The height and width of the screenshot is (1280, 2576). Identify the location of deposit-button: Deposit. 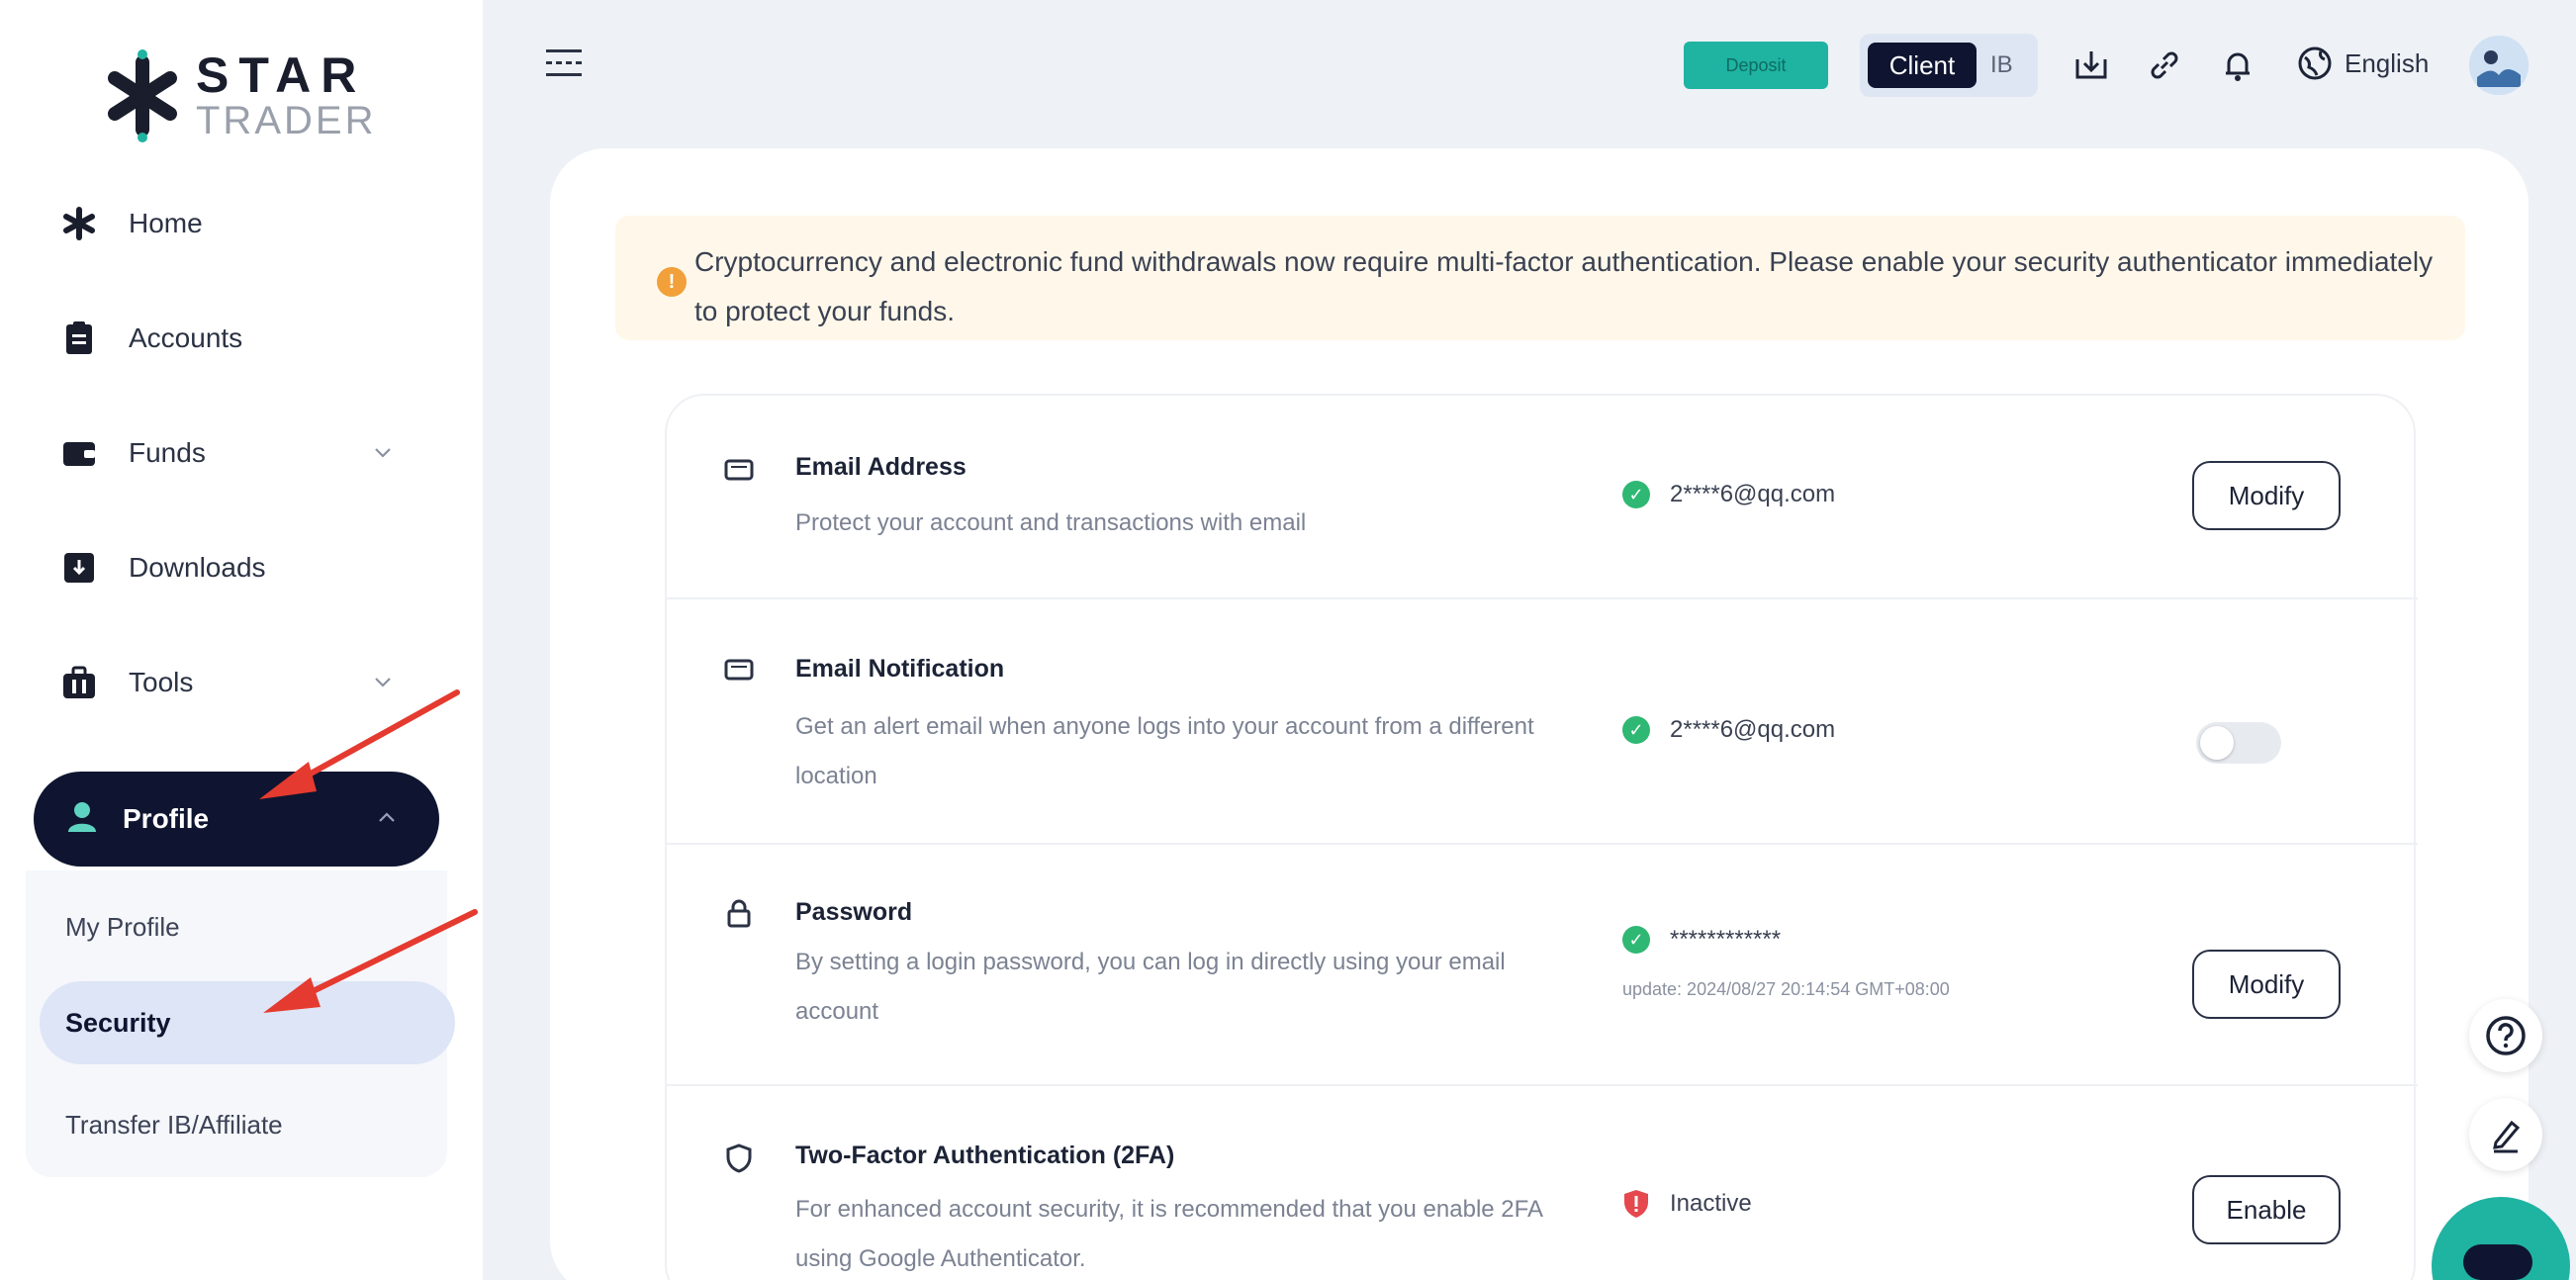
(1756, 65).